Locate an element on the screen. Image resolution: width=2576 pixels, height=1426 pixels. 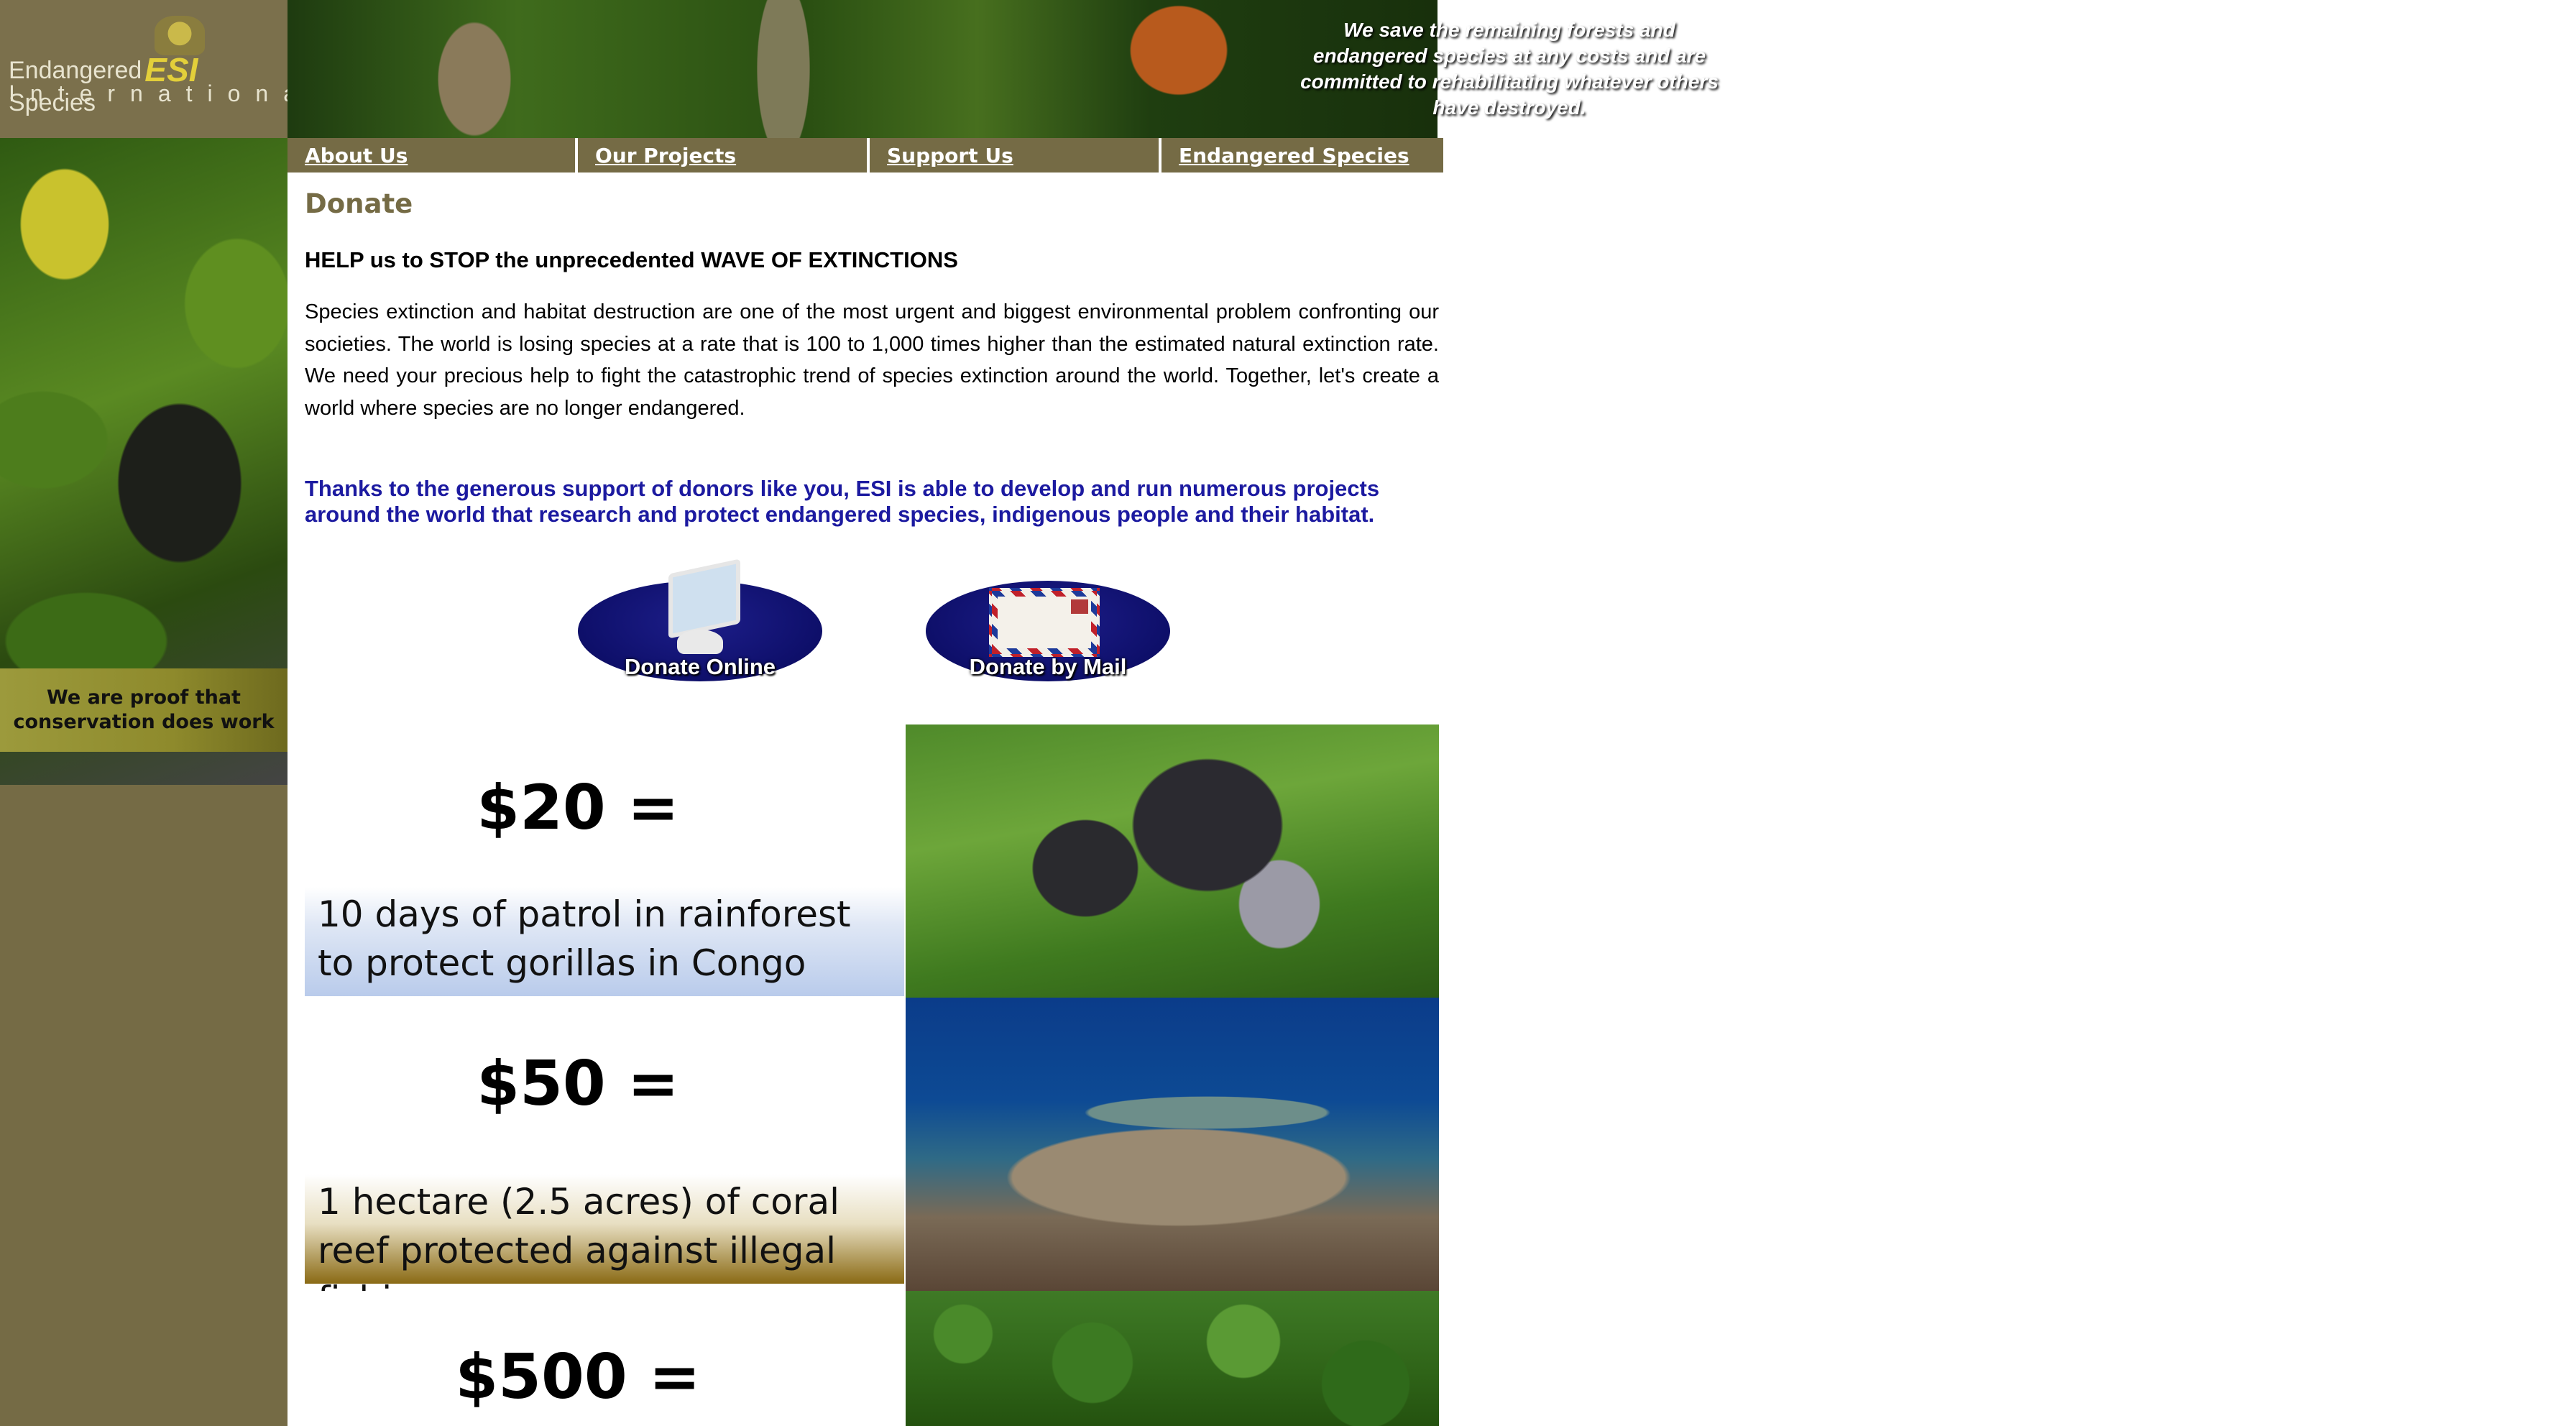
tier-50-amount: $50 = is located at coordinates (578, 1084).